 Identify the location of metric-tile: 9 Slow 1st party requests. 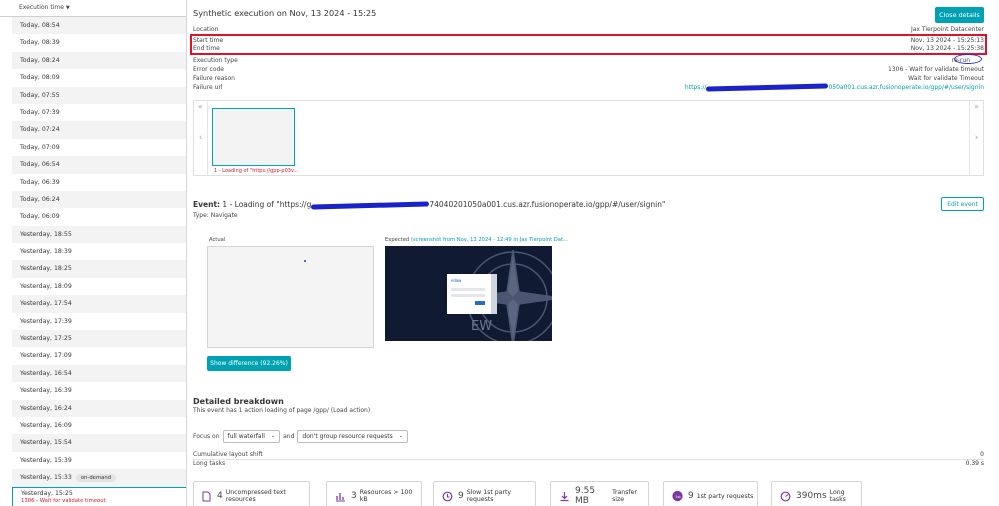
(484, 493).